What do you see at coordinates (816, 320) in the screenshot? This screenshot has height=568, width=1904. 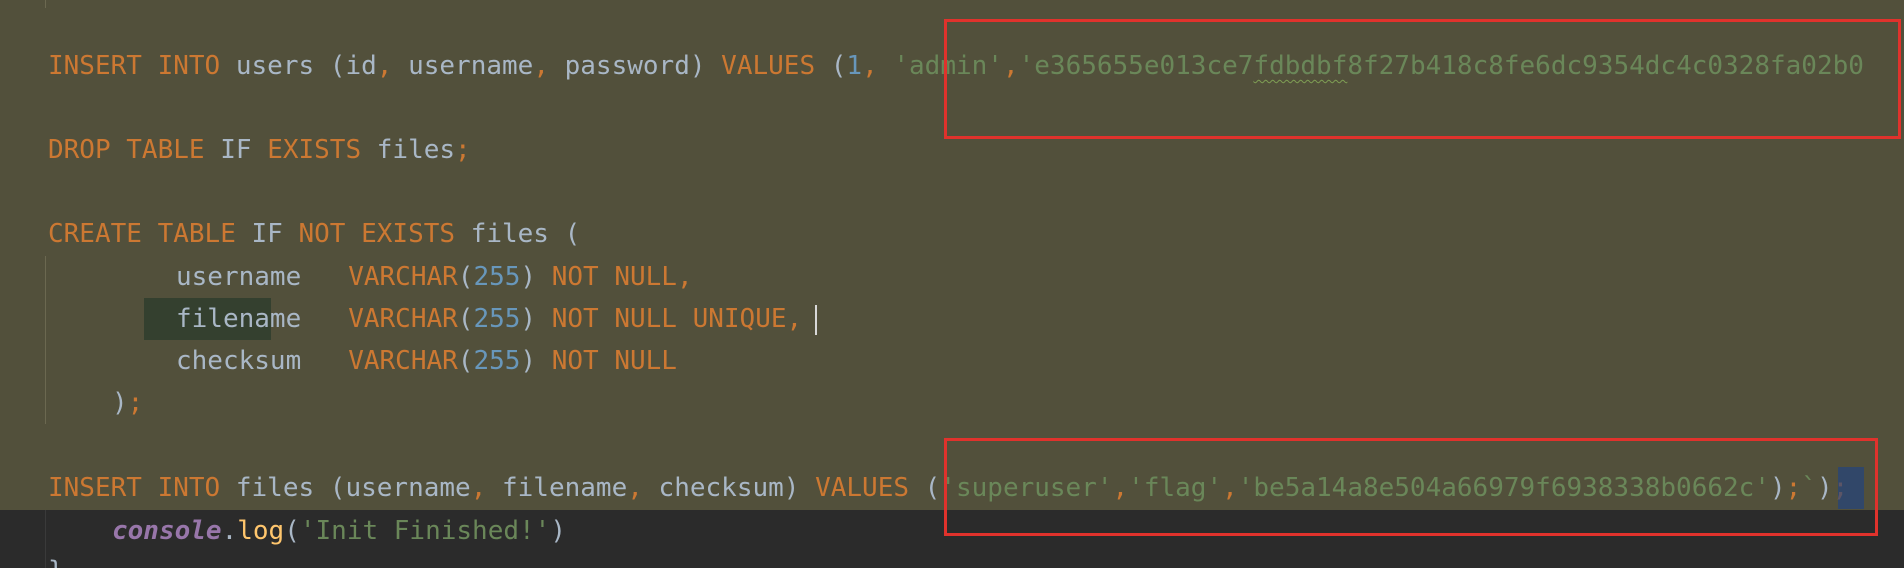 I see `text-caret` at bounding box center [816, 320].